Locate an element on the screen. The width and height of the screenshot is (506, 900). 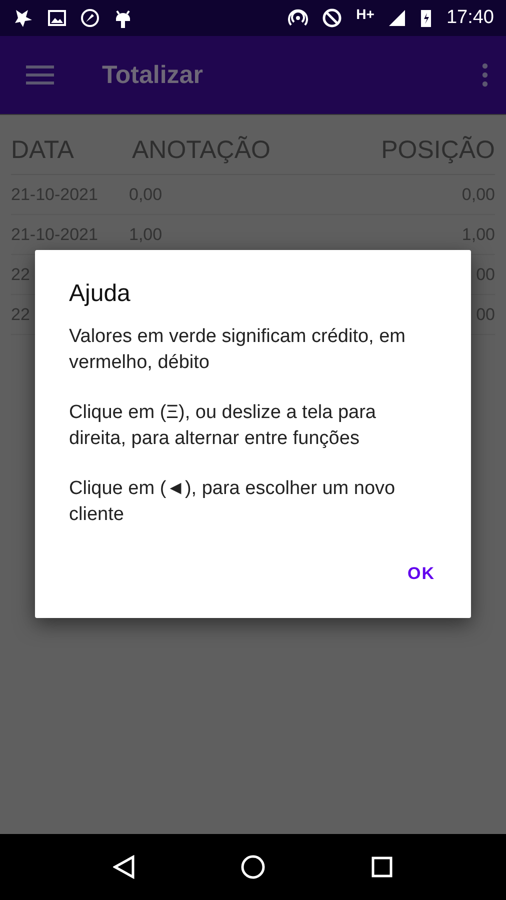
ok-button: OK is located at coordinates (421, 574).